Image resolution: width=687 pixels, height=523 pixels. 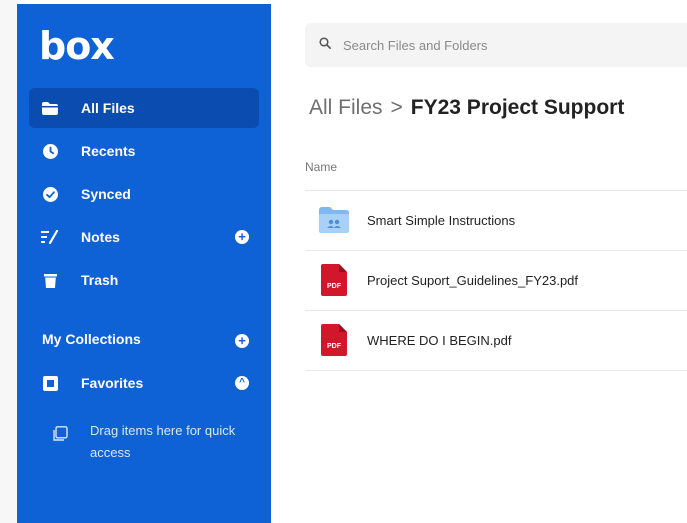 What do you see at coordinates (8, 261) in the screenshot?
I see `window-edge` at bounding box center [8, 261].